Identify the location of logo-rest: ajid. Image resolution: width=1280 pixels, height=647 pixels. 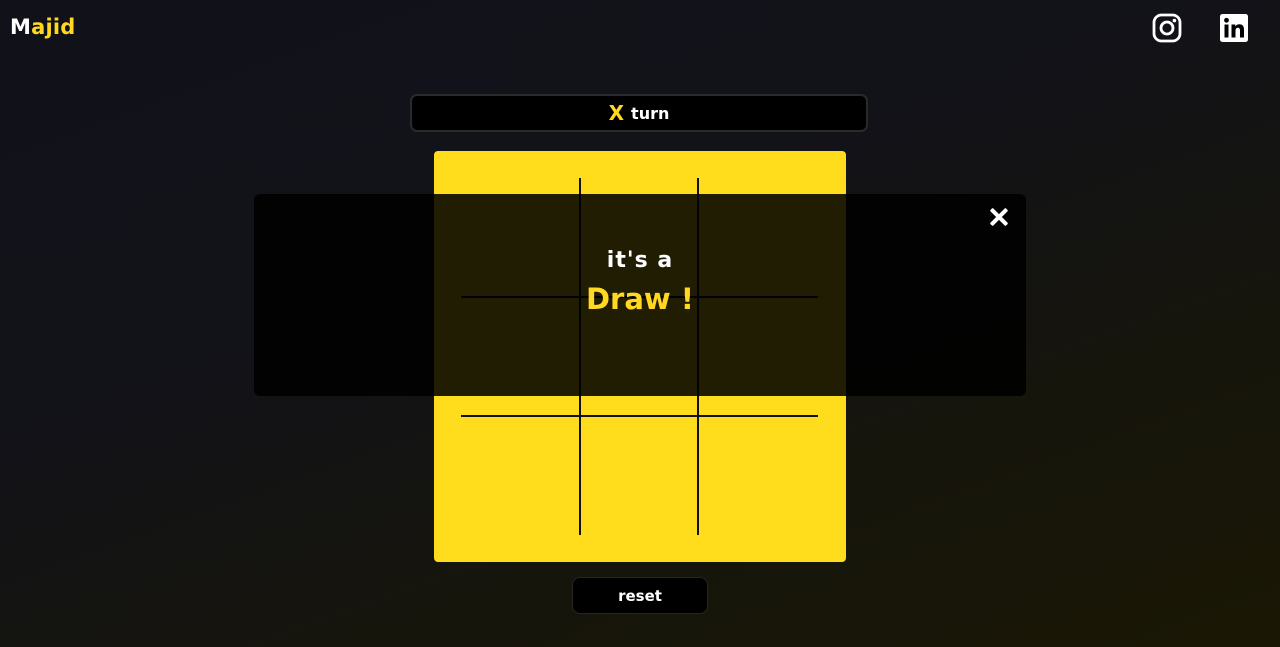
(53, 27).